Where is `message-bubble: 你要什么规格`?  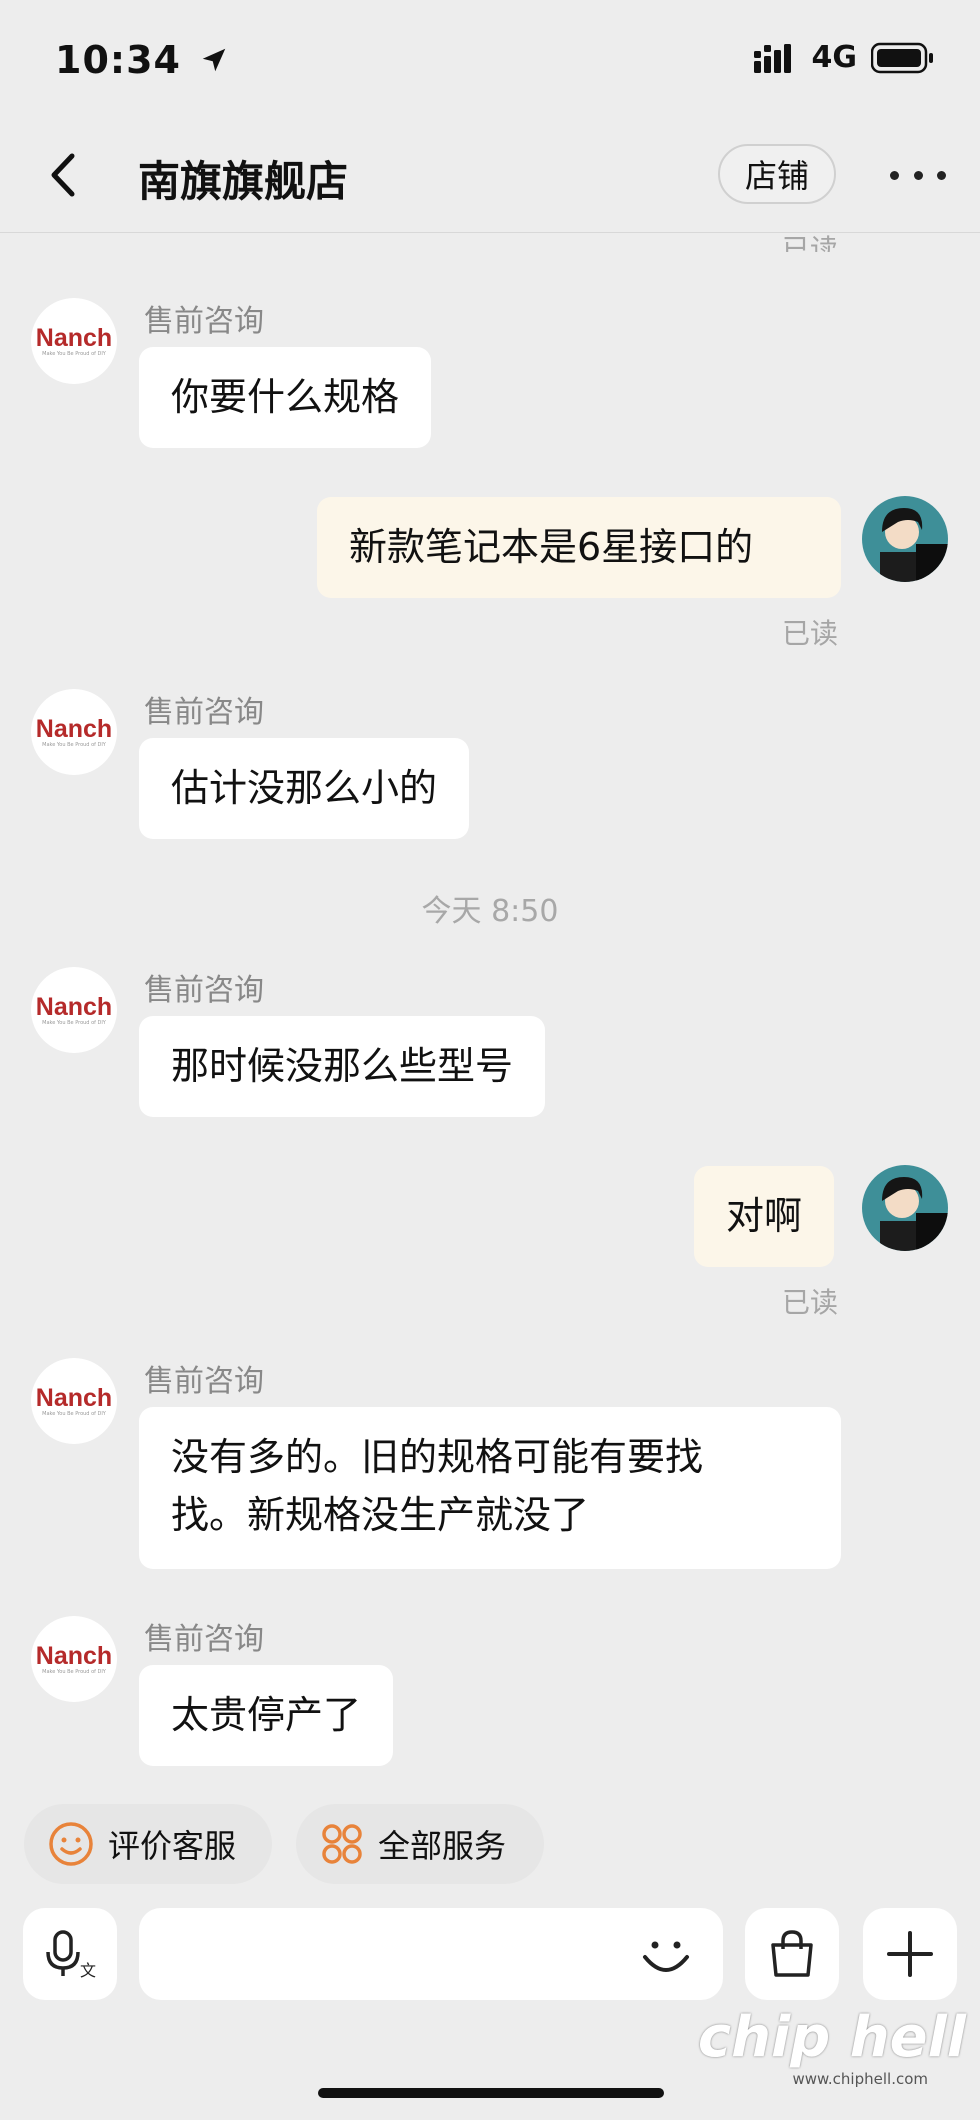
message-bubble: 你要什么规格 is located at coordinates (285, 397).